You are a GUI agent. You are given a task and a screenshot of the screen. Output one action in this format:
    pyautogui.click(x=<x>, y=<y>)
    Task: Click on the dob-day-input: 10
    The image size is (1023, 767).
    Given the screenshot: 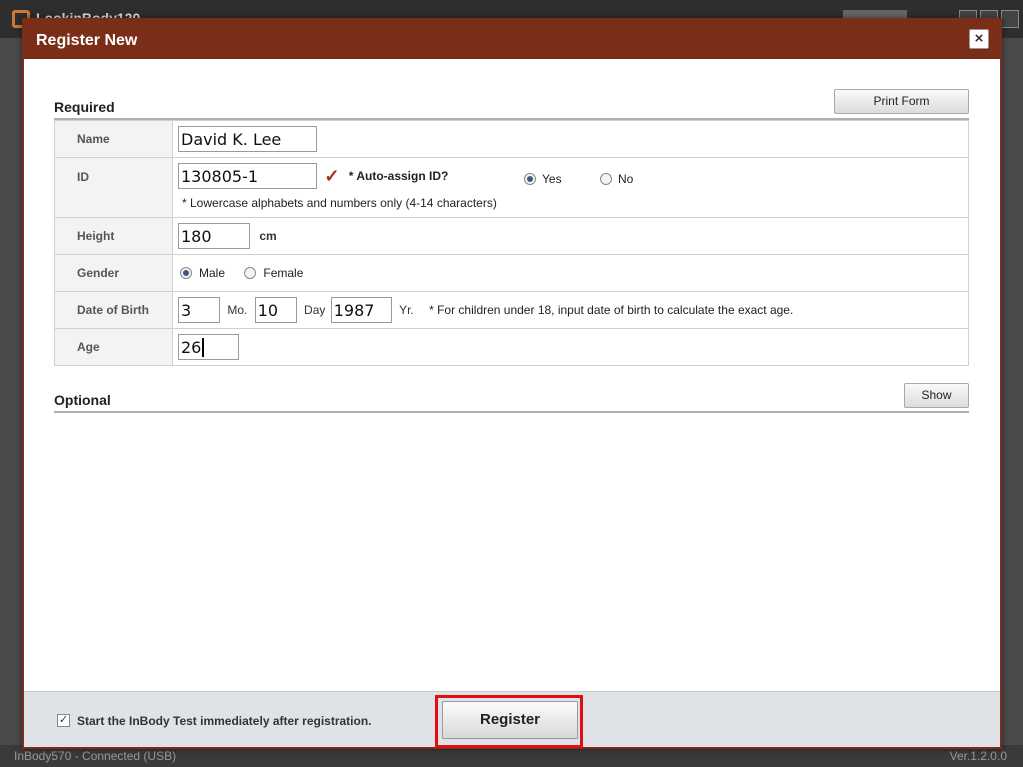 What is the action you would take?
    pyautogui.click(x=275, y=310)
    